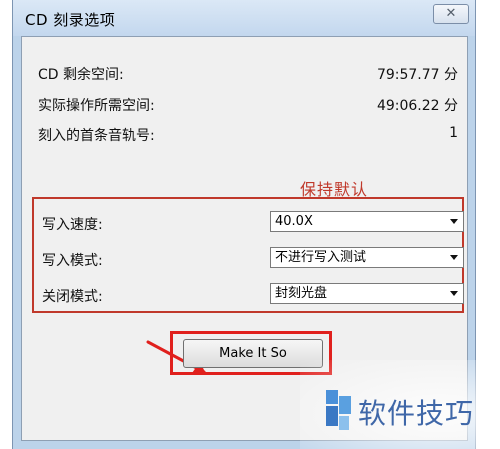 This screenshot has height=449, width=500. I want to click on write-speed-select: 40.0X, so click(367, 221).